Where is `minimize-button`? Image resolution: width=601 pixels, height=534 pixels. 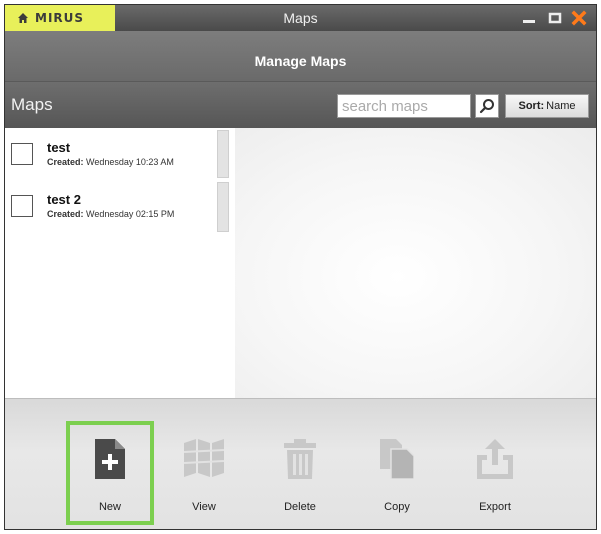 minimize-button is located at coordinates (529, 18).